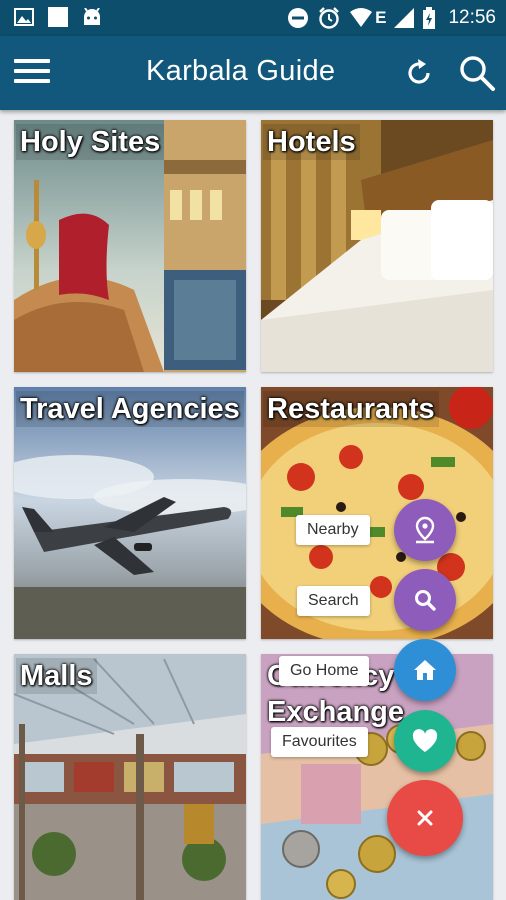 The height and width of the screenshot is (900, 506). Describe the element at coordinates (130, 777) in the screenshot. I see `tile-malls: Malls` at that location.